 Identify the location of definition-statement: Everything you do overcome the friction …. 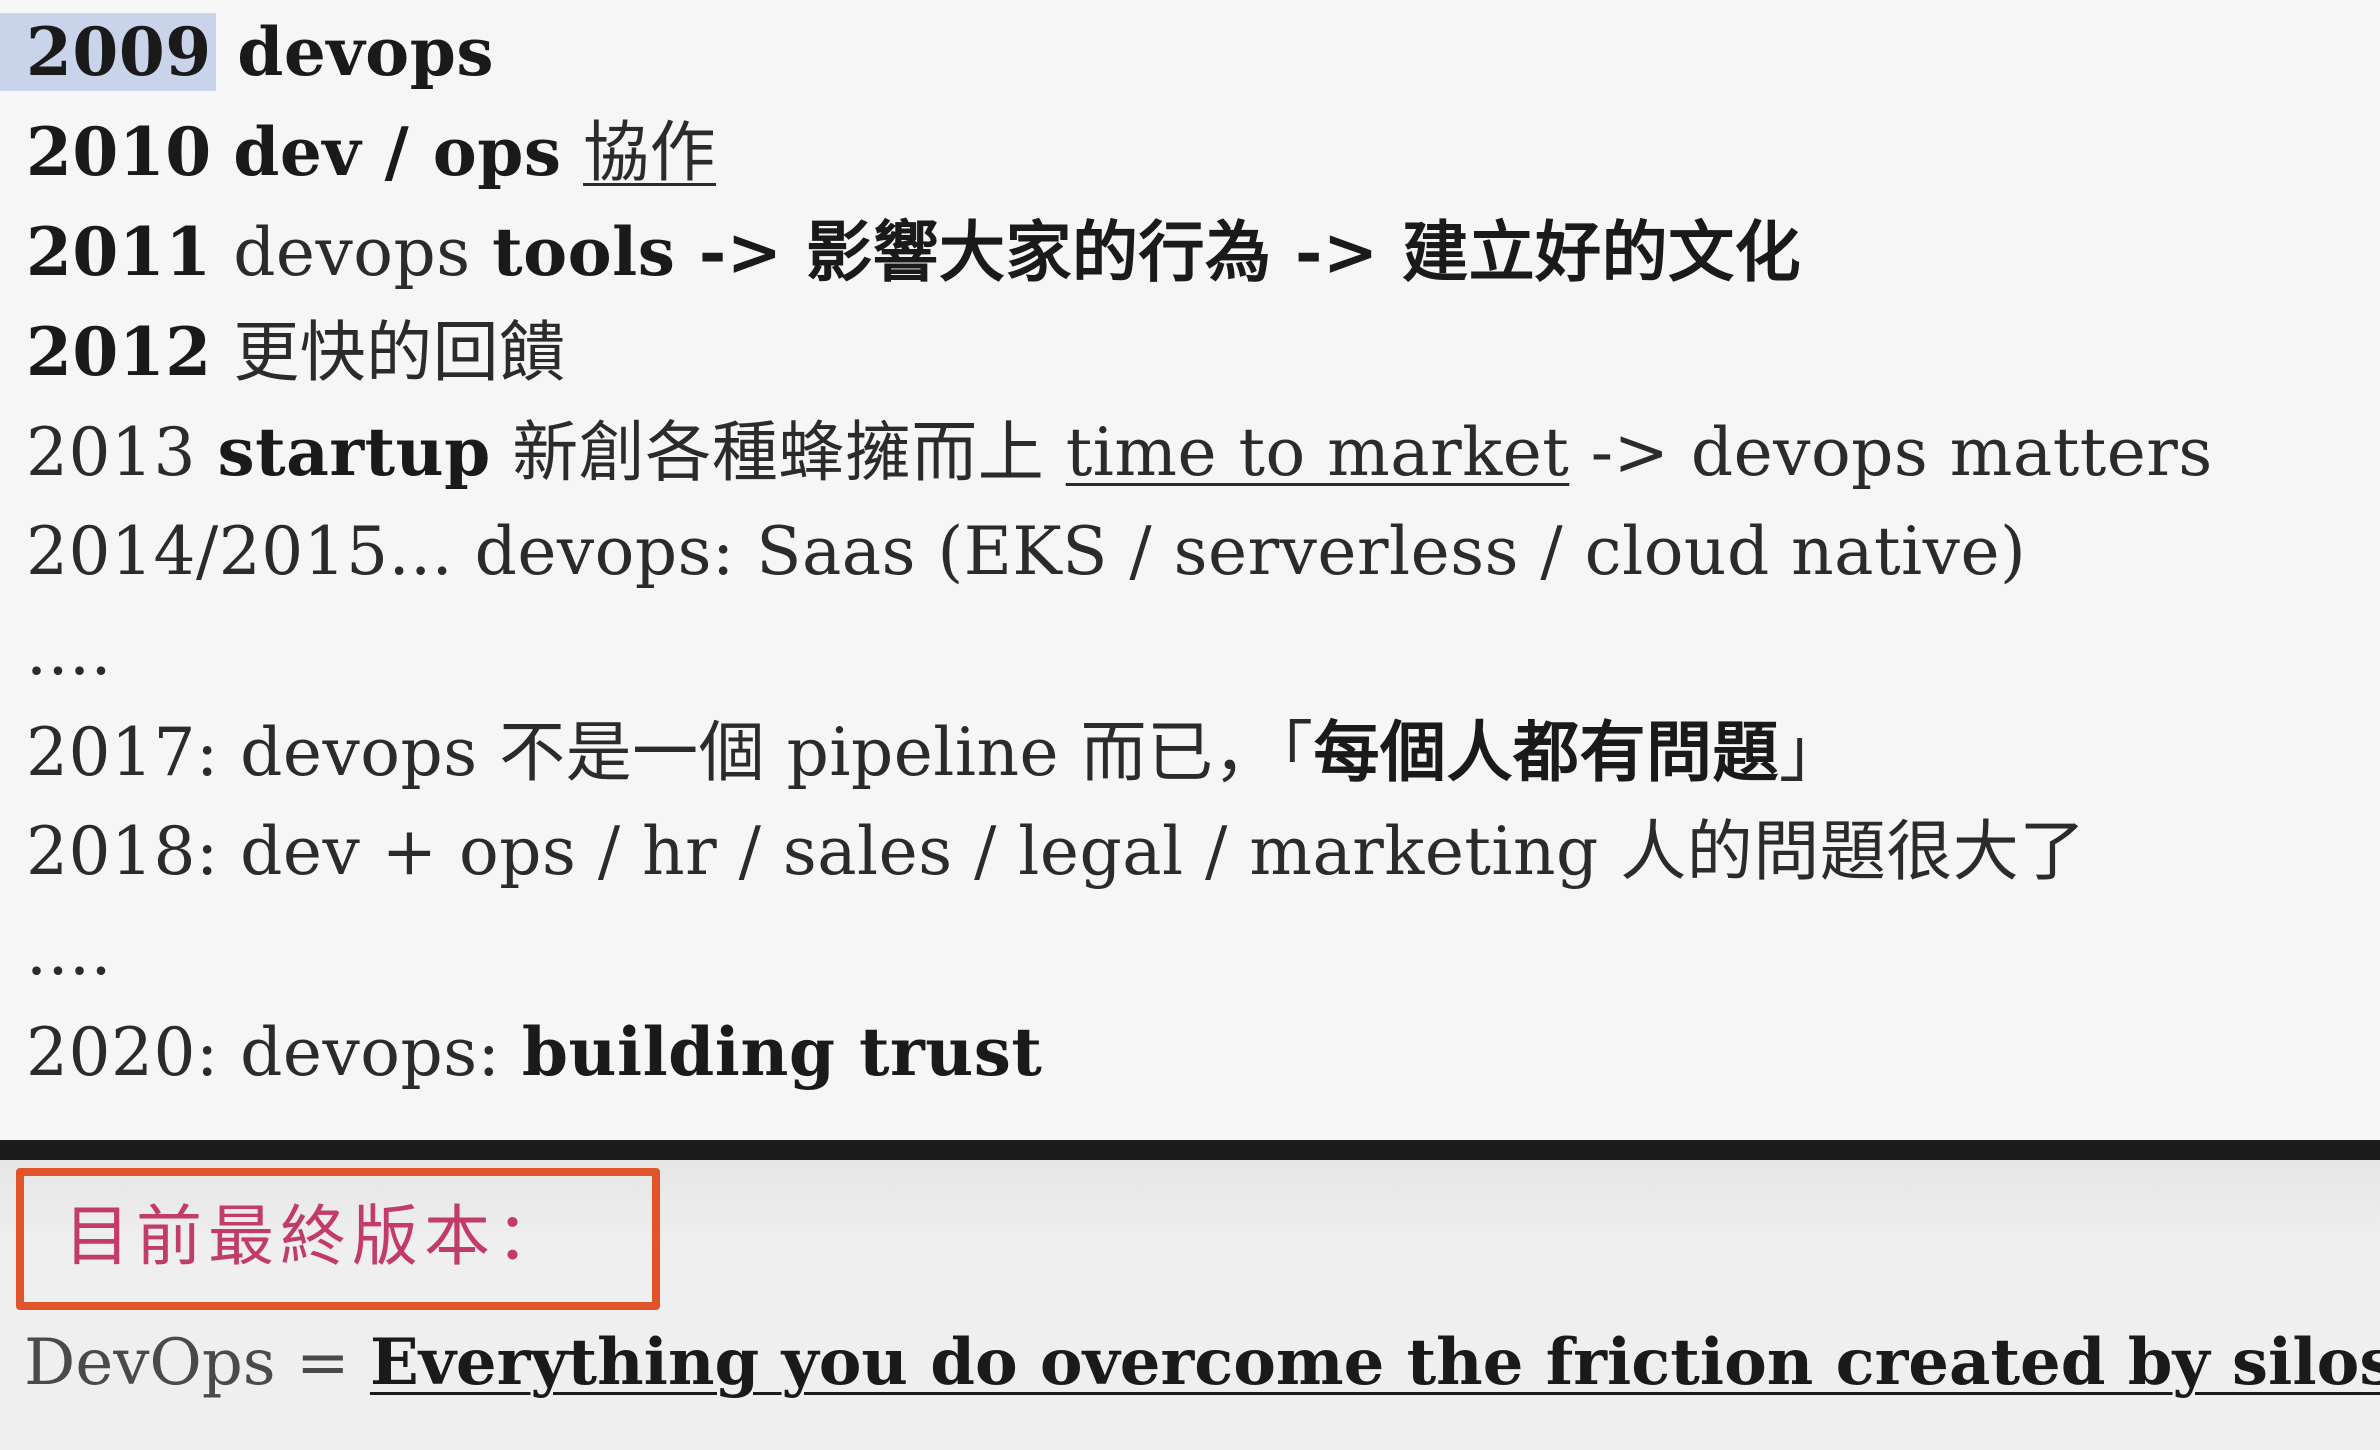
(1374, 1362).